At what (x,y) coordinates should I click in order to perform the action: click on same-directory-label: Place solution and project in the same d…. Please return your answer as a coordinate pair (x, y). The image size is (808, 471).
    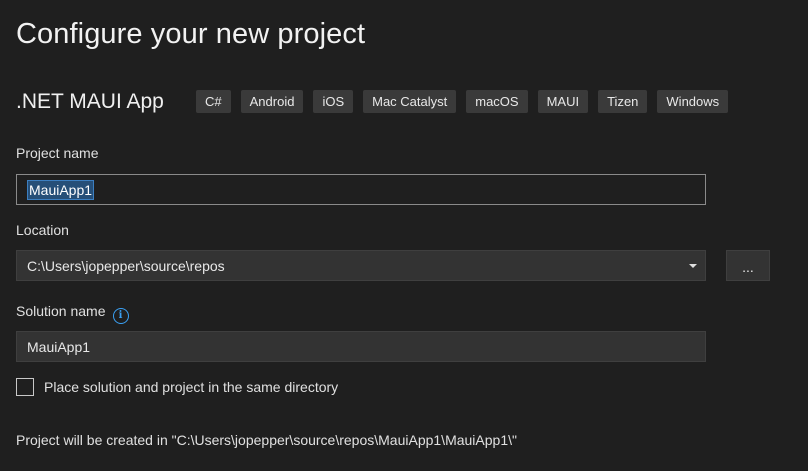
    Looking at the image, I should click on (191, 387).